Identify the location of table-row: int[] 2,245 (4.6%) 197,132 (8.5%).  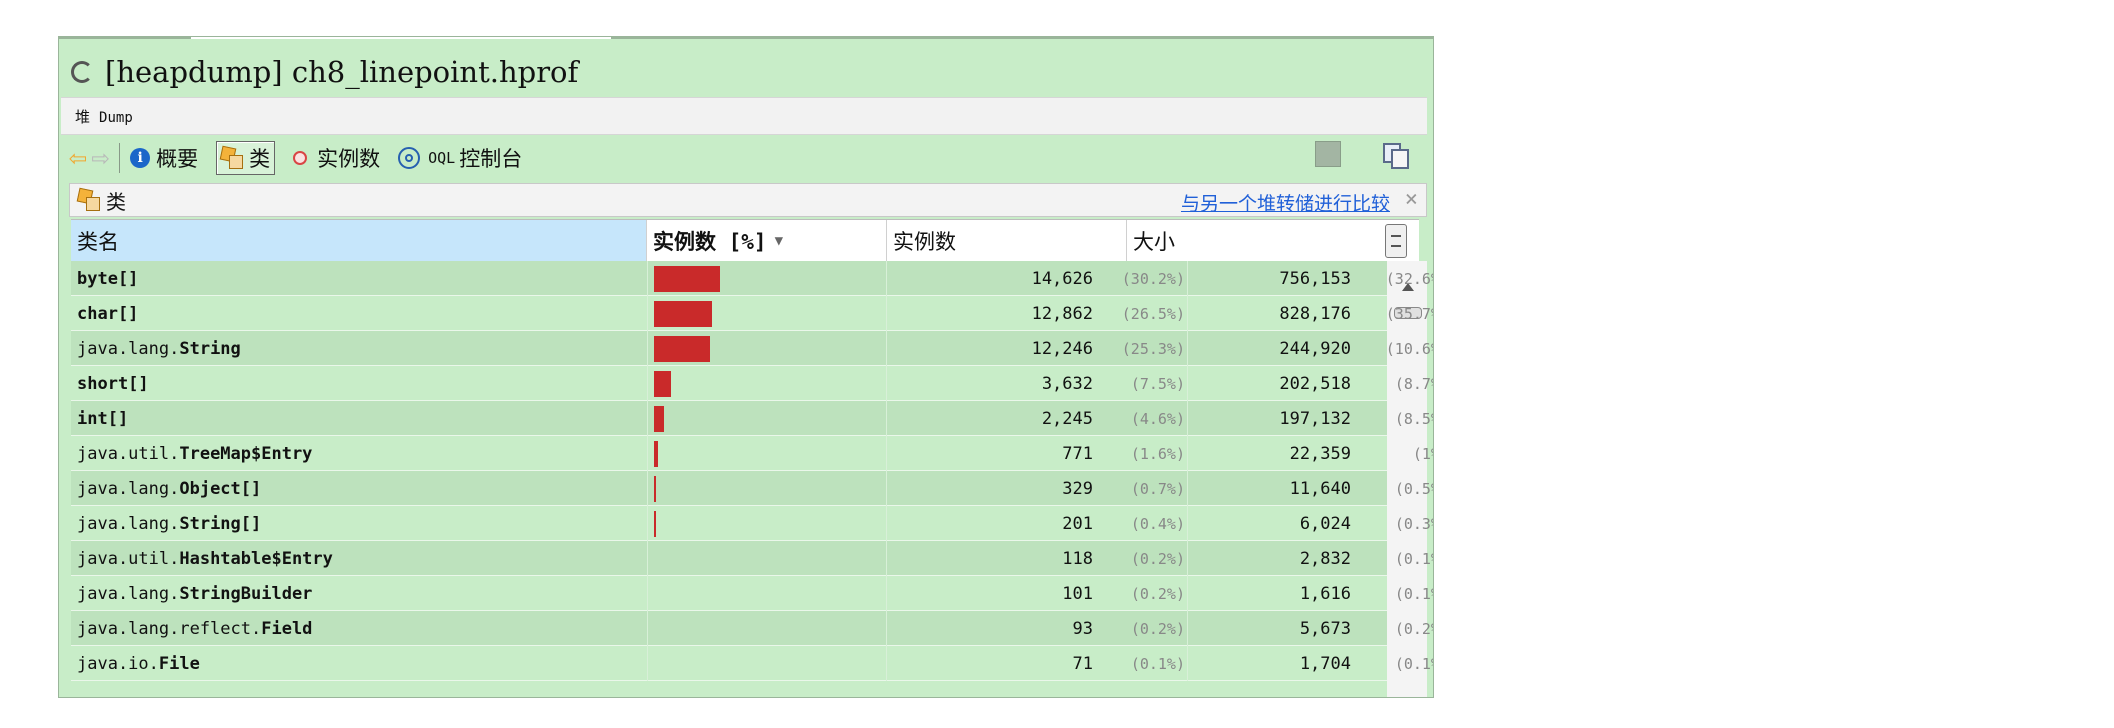
(752, 418).